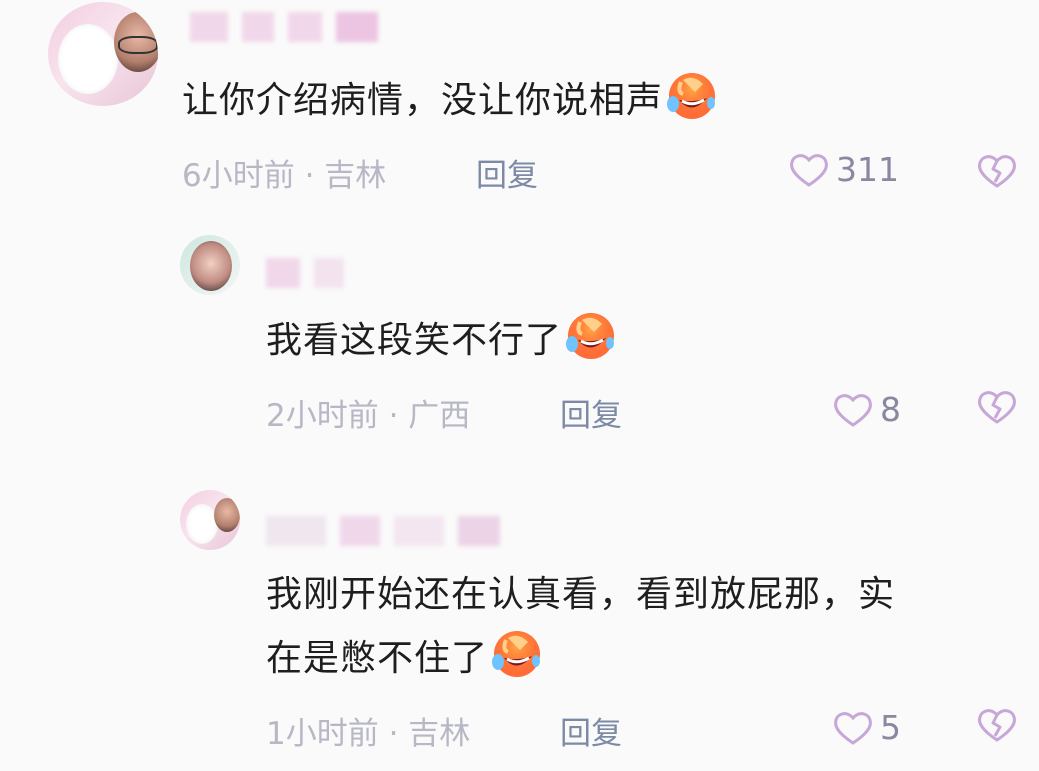 The height and width of the screenshot is (771, 1039). What do you see at coordinates (368, 416) in the screenshot?
I see `comment-meta: 2小时前 · 广西` at bounding box center [368, 416].